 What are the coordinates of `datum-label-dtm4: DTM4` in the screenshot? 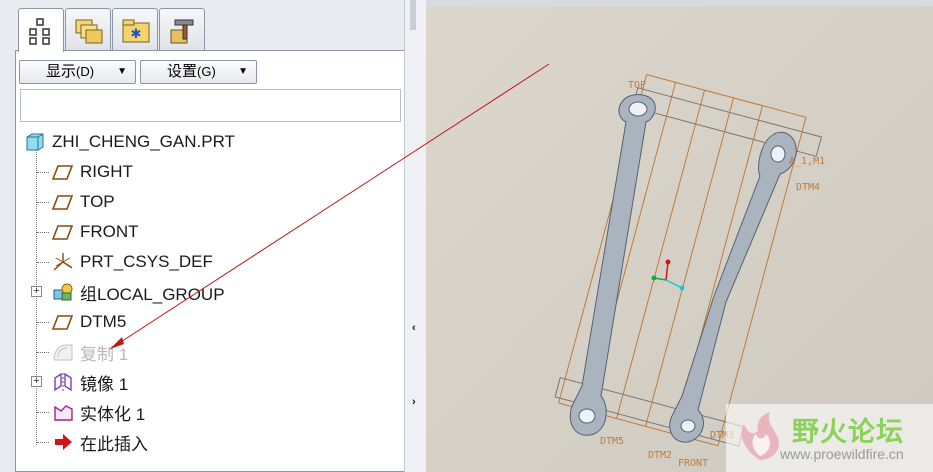 It's located at (808, 187).